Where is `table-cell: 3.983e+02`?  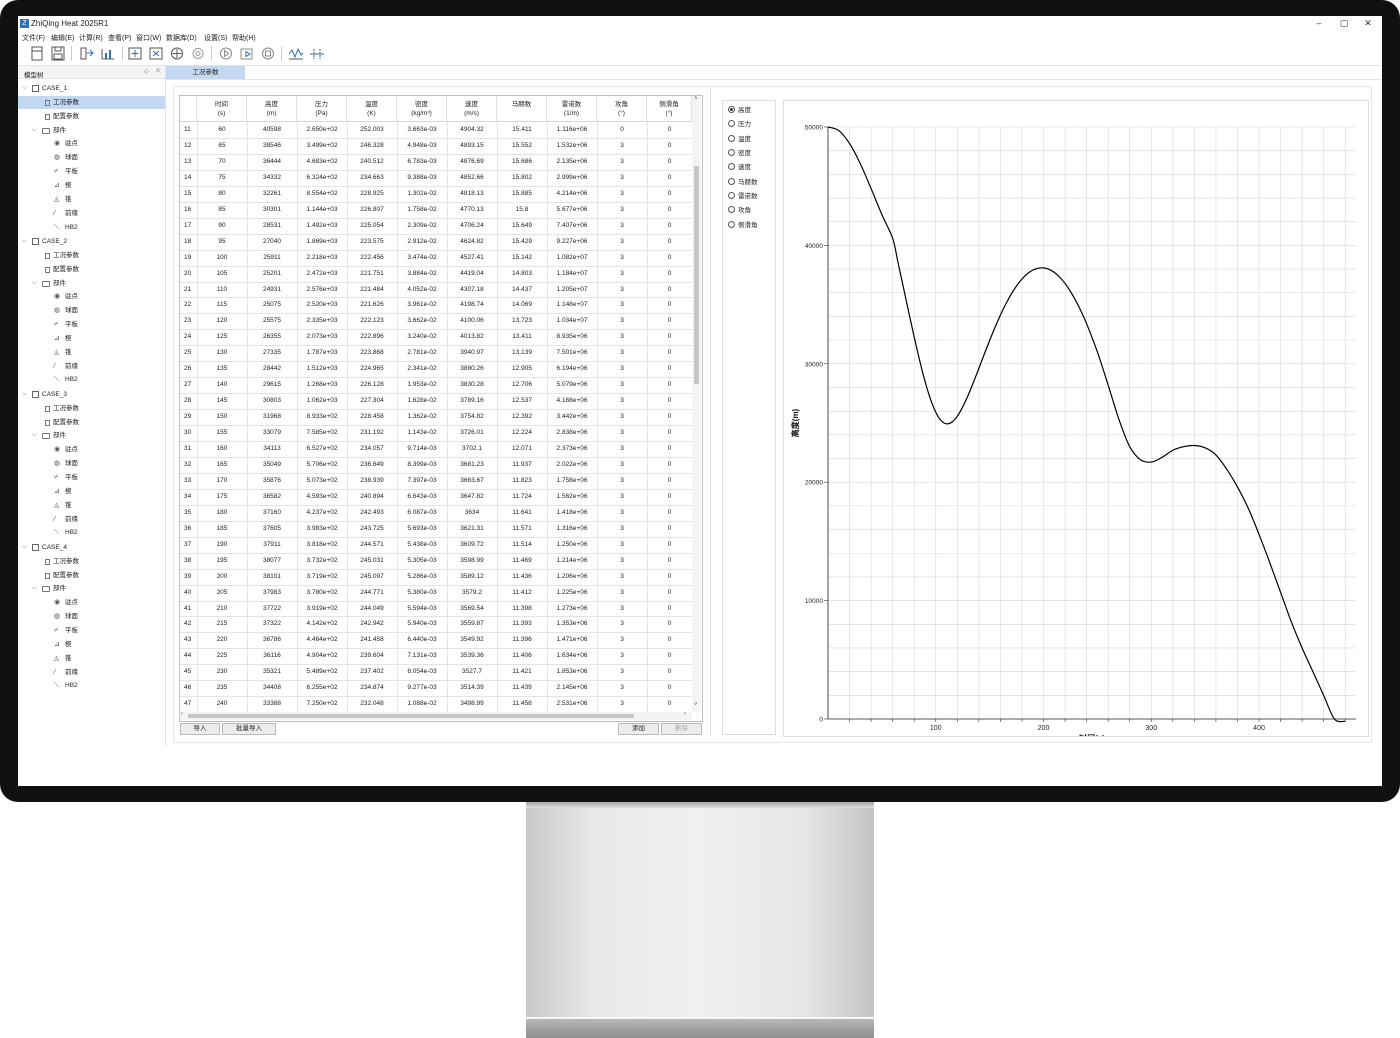
table-cell: 3.983e+02 is located at coordinates (322, 529).